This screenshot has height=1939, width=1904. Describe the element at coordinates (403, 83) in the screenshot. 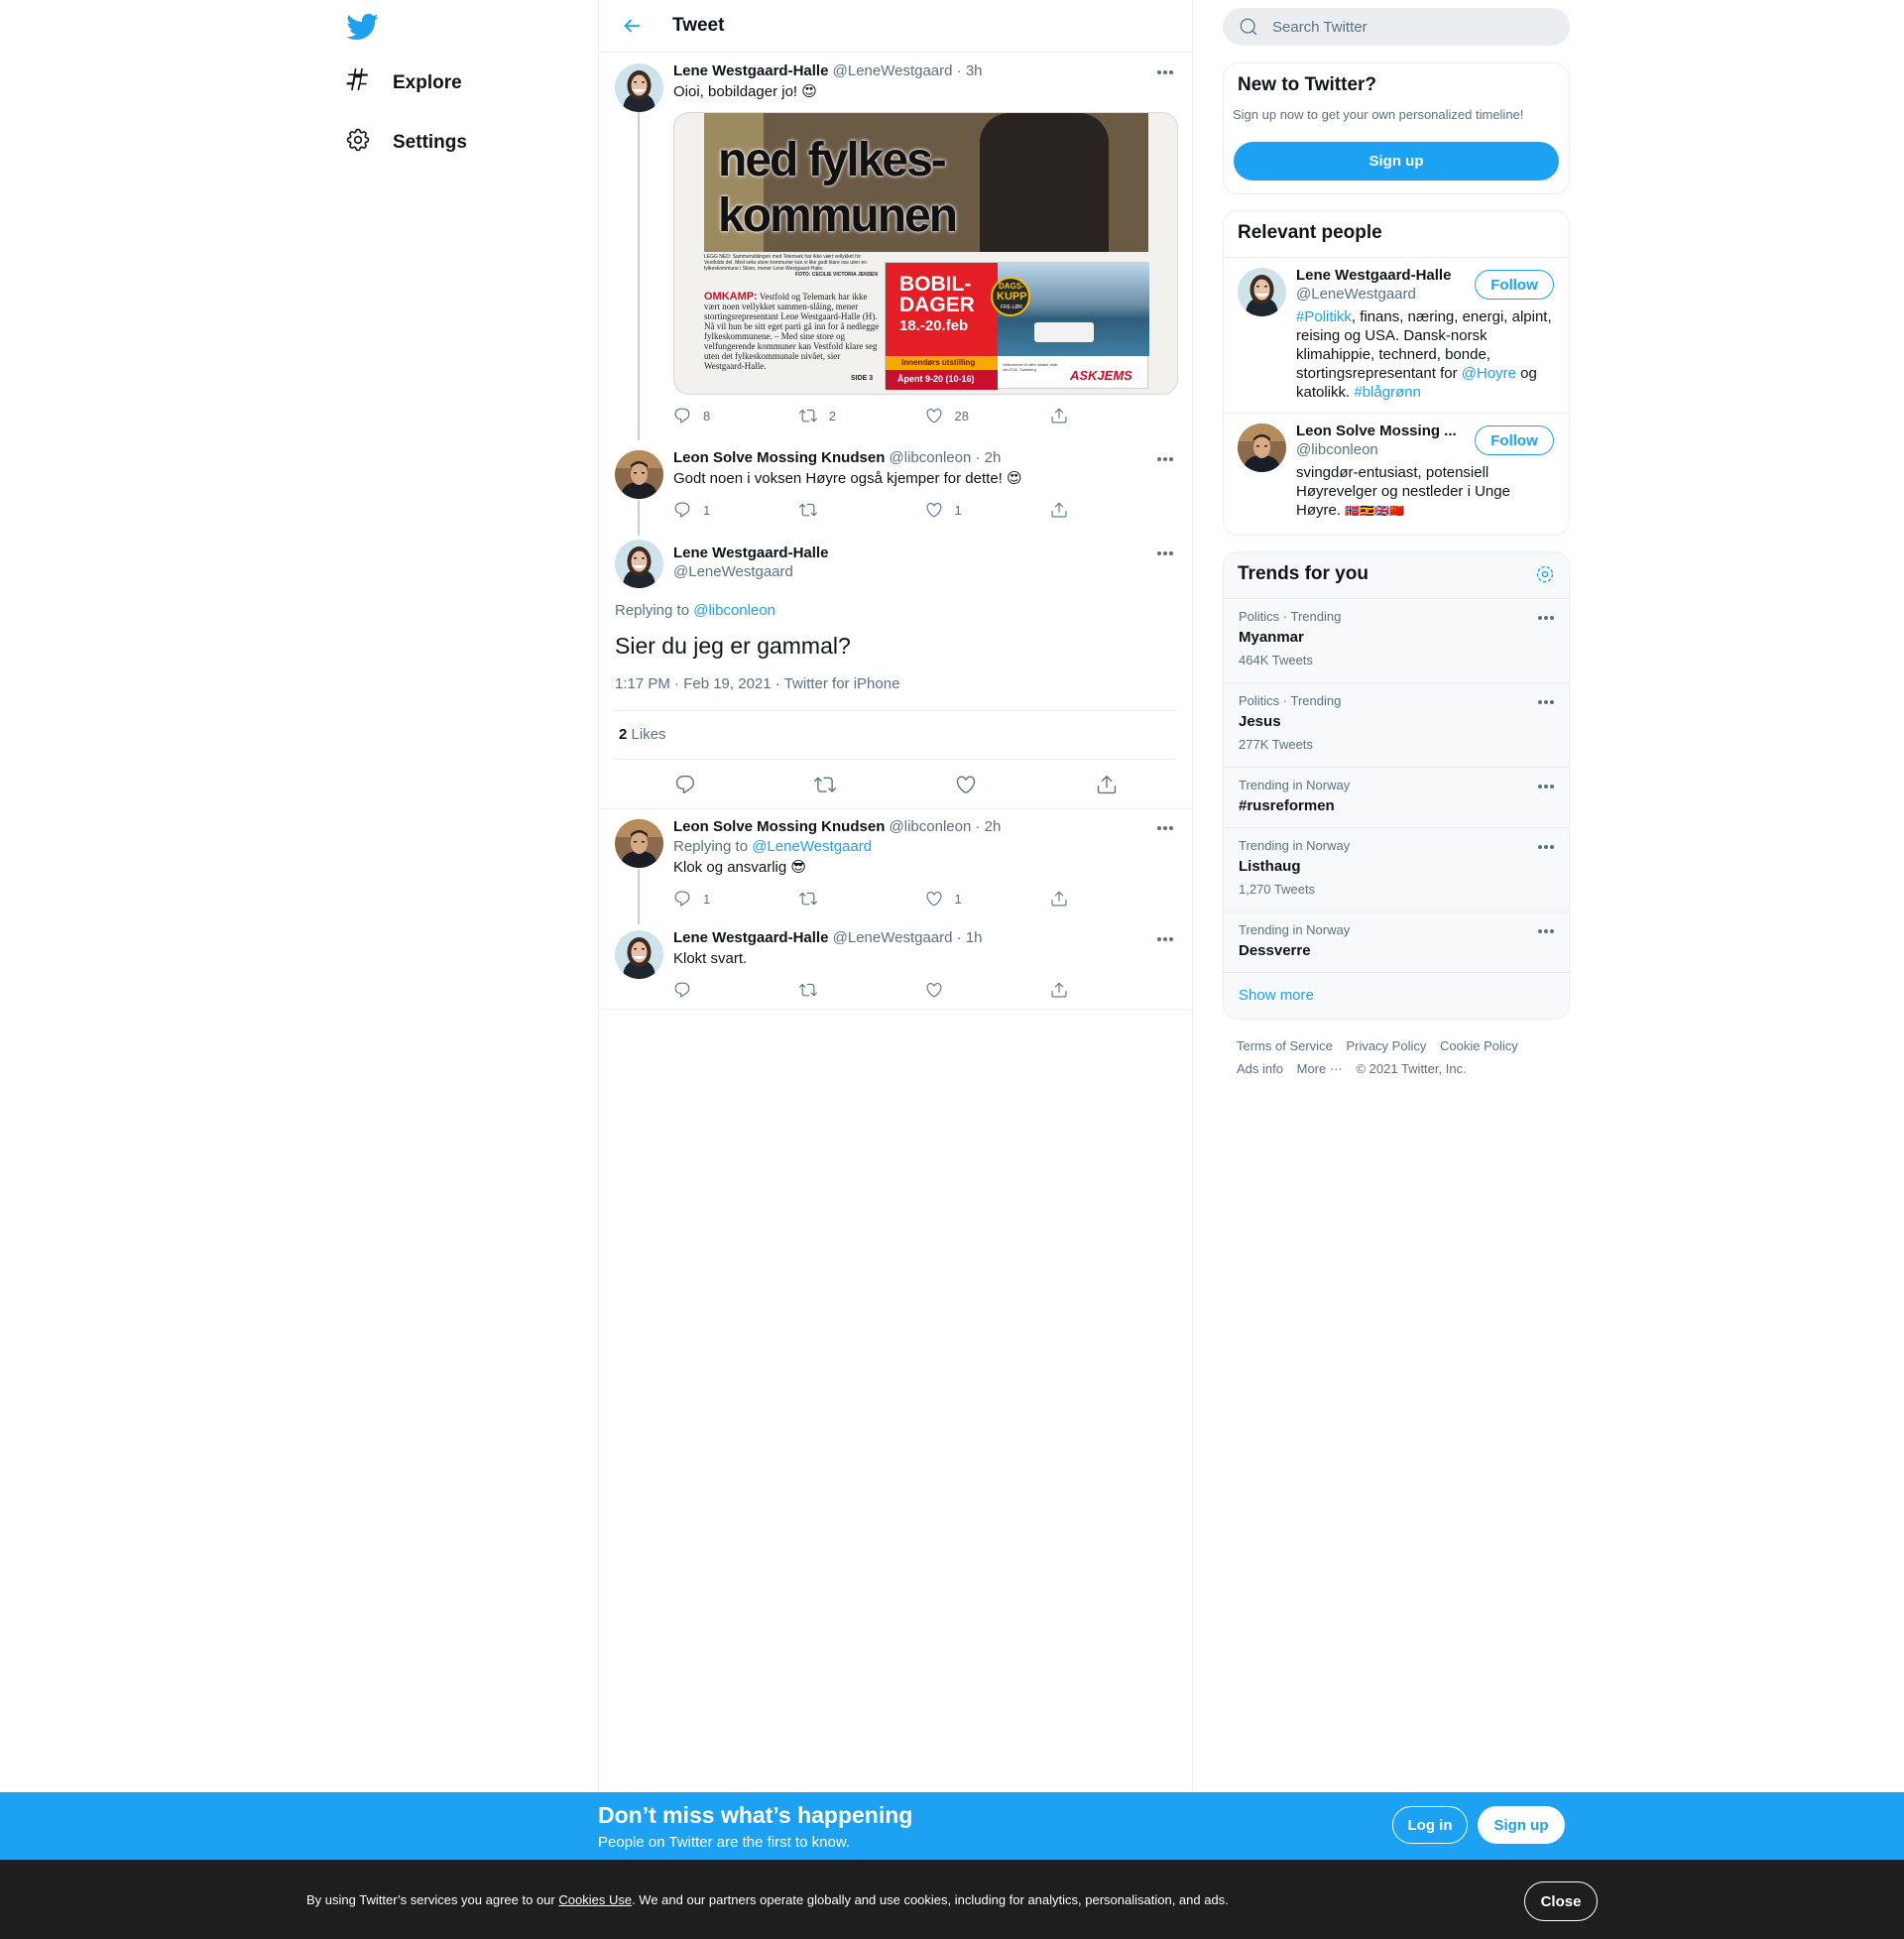

I see `nav-explore: Explore` at that location.